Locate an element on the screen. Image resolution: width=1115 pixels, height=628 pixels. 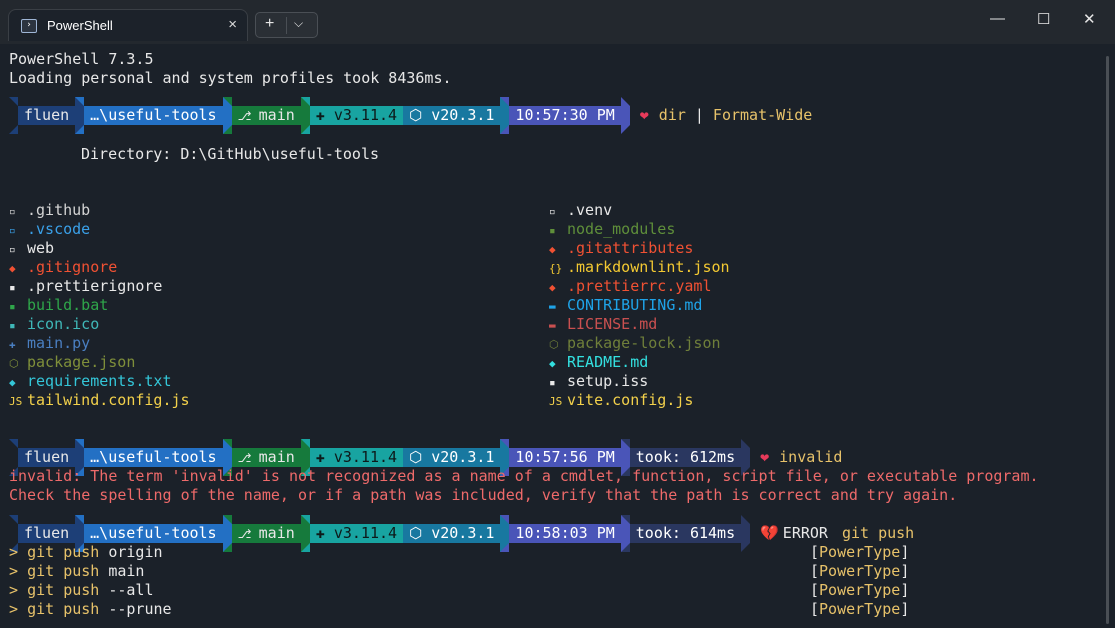
file-entry: ▪ node_modules is located at coordinates (612, 229).